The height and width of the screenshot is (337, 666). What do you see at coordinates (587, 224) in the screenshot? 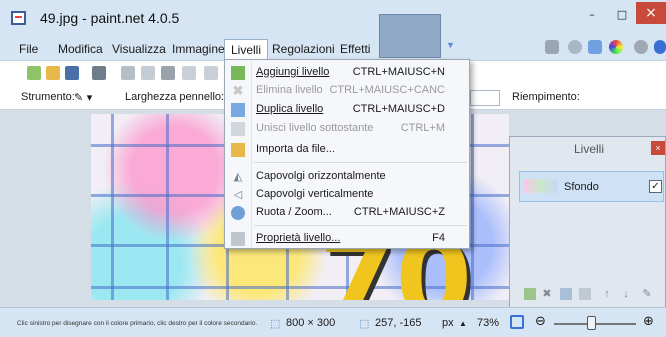
I see `layers-panel: Livelli × Sfondo ✓ ✖ ↑ ↓ ✎` at bounding box center [587, 224].